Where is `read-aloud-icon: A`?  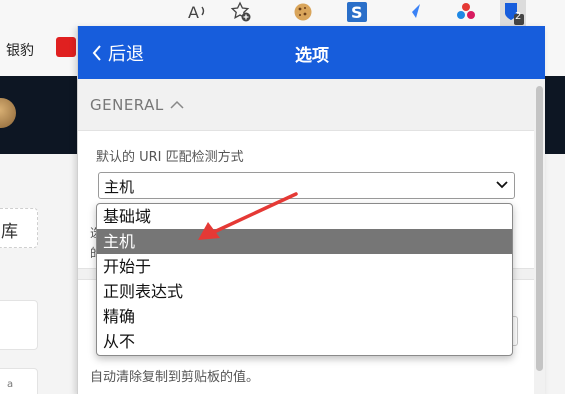 read-aloud-icon: A is located at coordinates (198, 12).